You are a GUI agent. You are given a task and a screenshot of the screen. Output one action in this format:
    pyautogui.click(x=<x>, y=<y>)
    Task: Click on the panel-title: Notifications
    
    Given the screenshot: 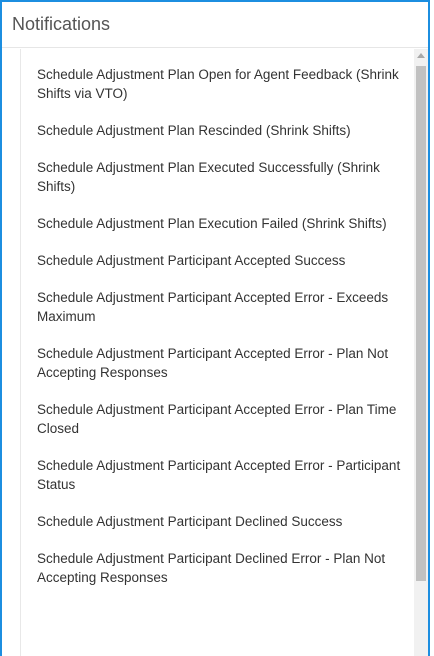 What is the action you would take?
    pyautogui.click(x=215, y=25)
    